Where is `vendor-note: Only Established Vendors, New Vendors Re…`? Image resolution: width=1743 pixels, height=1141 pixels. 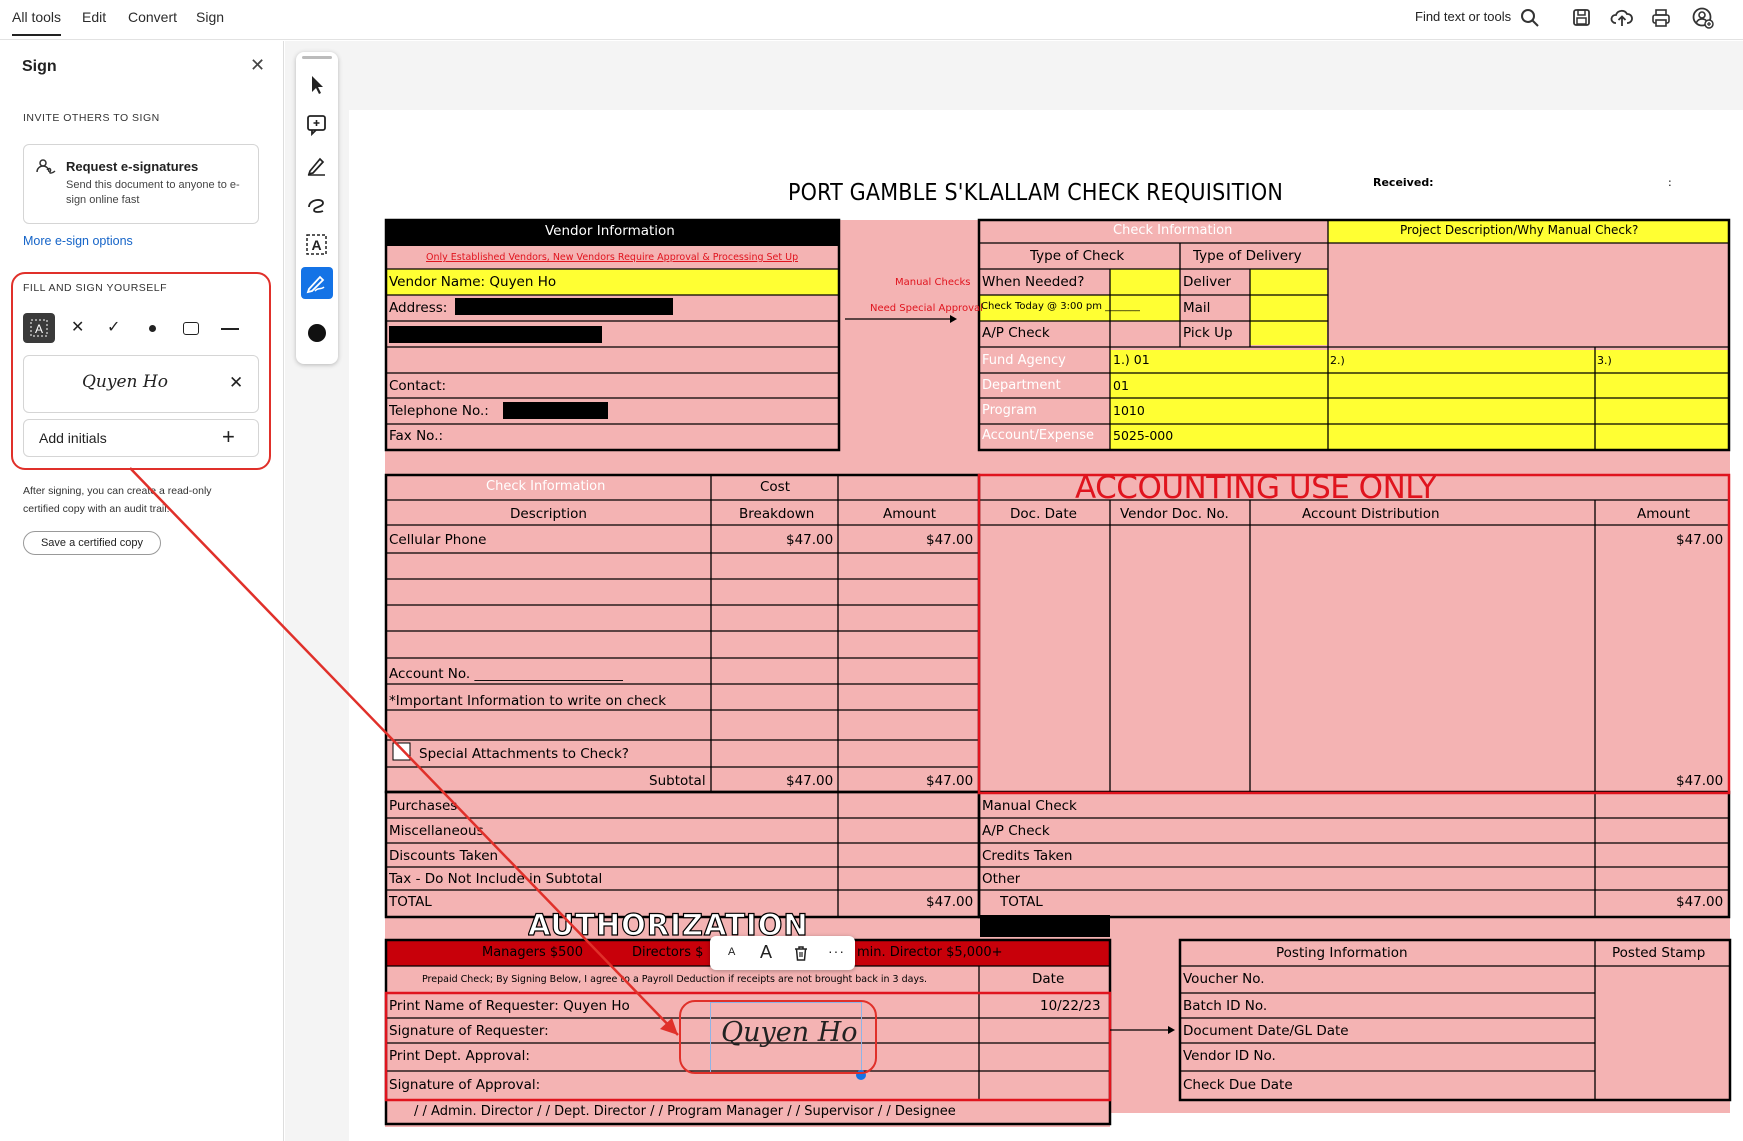 vendor-note: Only Established Vendors, New Vendors Re… is located at coordinates (612, 257).